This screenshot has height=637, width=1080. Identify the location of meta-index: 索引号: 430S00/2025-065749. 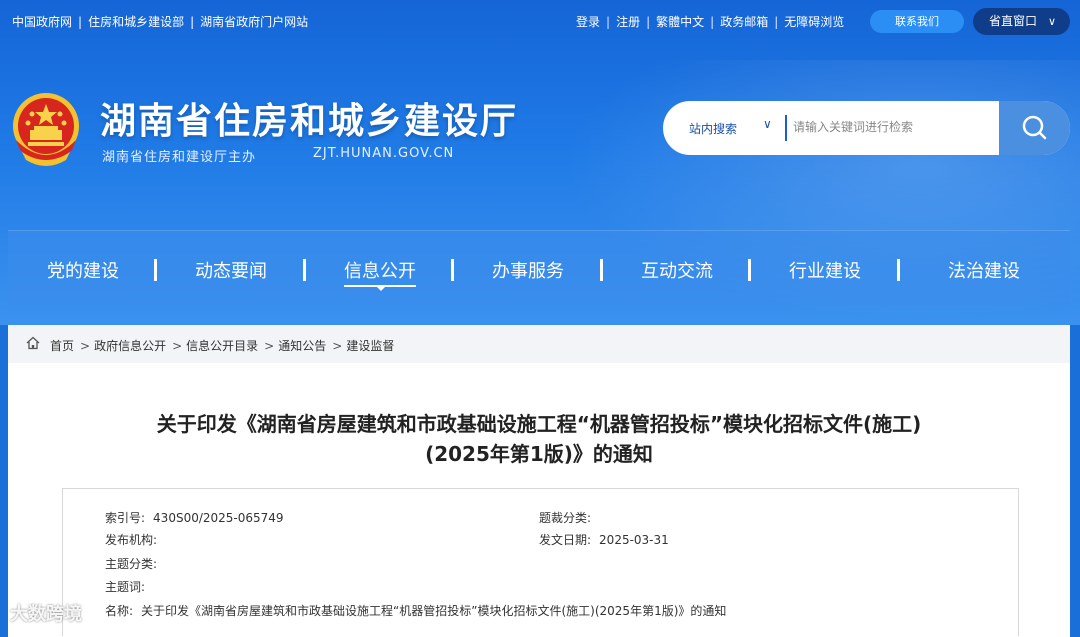
(194, 518).